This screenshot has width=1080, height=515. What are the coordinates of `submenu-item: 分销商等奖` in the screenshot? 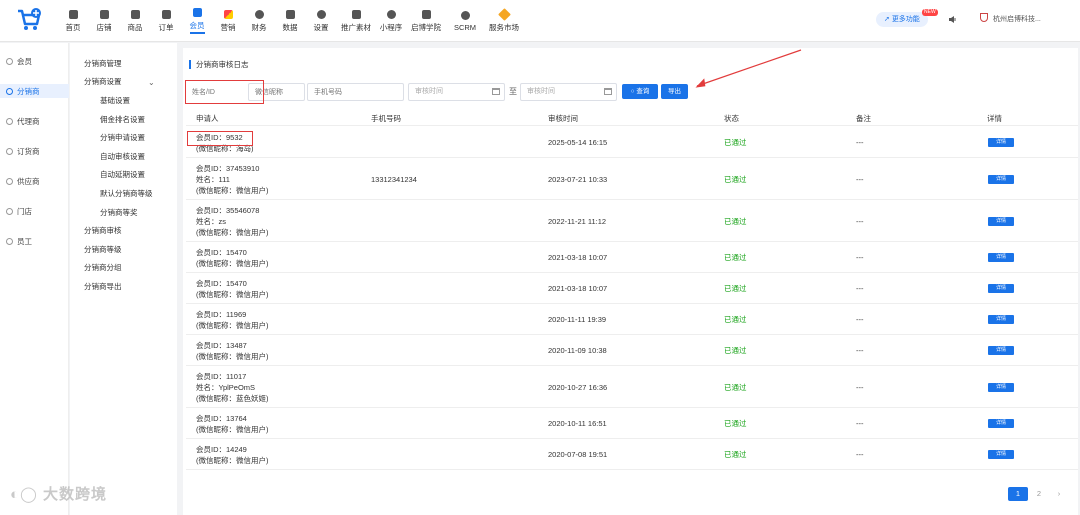 It's located at (119, 212).